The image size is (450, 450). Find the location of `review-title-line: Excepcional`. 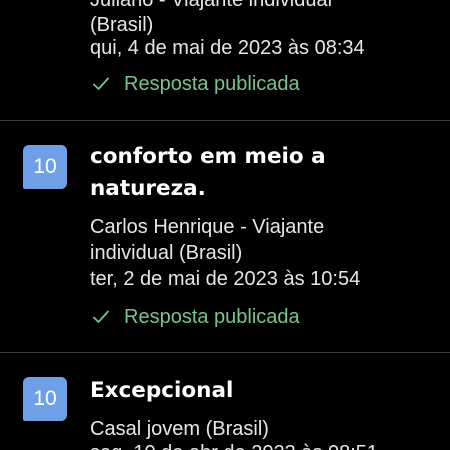

review-title-line: Excepcional is located at coordinates (162, 390).